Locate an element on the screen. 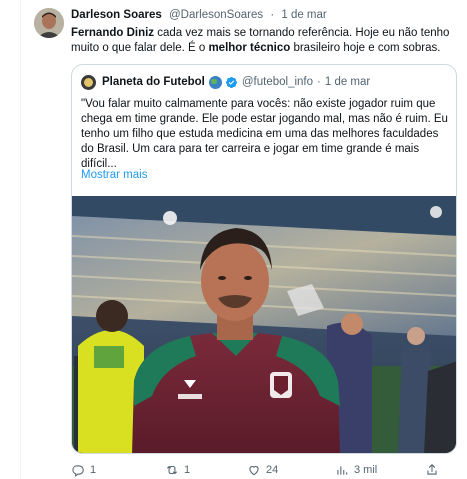 The height and width of the screenshot is (479, 467). quoted-author-handle: @futebol_info is located at coordinates (277, 82).